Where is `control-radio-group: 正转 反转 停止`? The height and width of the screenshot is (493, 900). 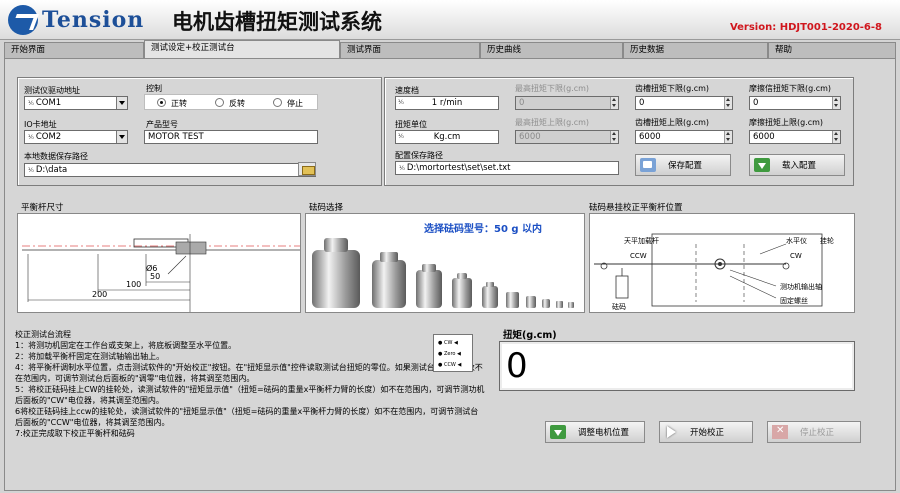
control-radio-group: 正转 反转 停止 is located at coordinates (231, 102).